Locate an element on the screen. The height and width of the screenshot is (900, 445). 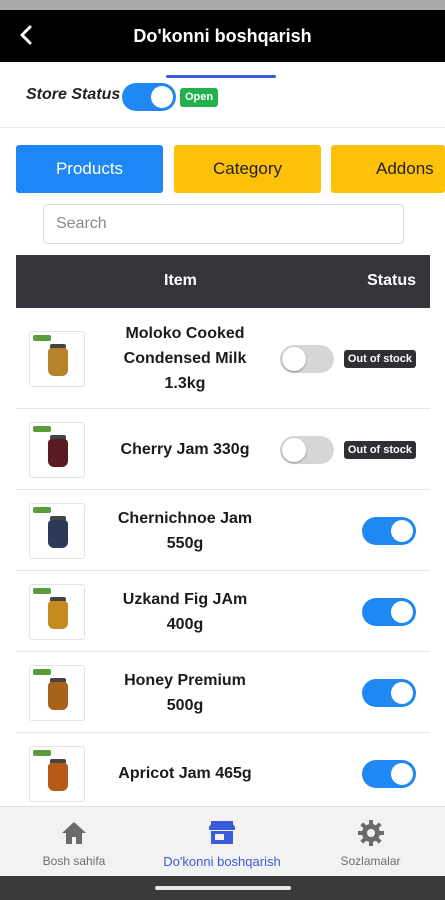
store-status-toggle is located at coordinates (149, 97).